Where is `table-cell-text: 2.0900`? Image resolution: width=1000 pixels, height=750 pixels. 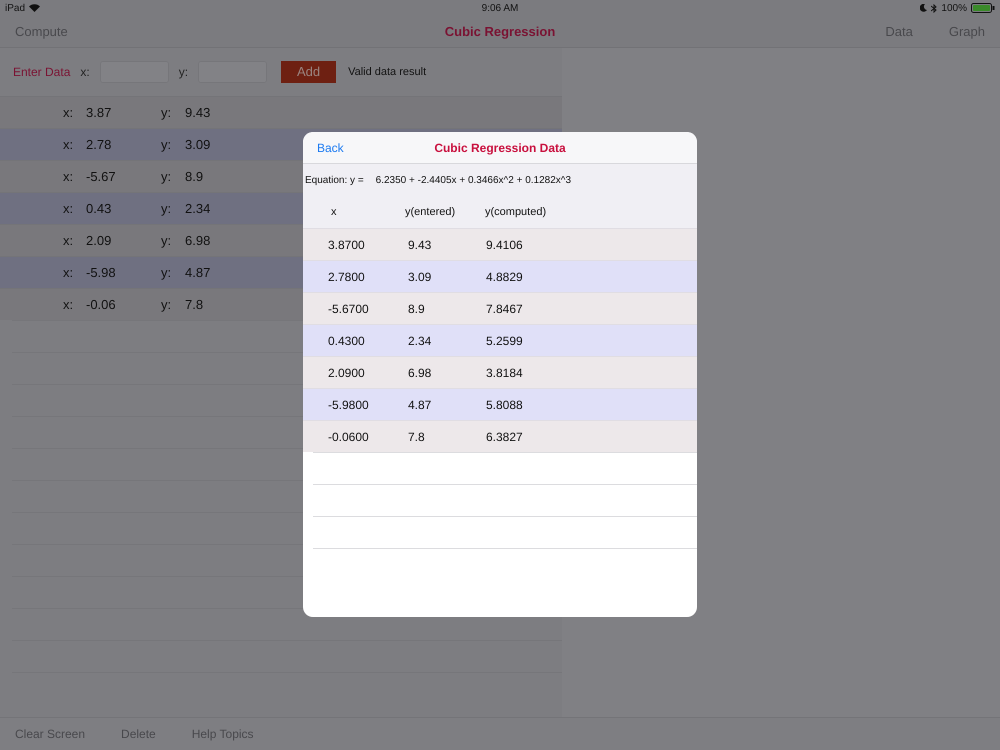 table-cell-text: 2.0900 is located at coordinates (347, 373).